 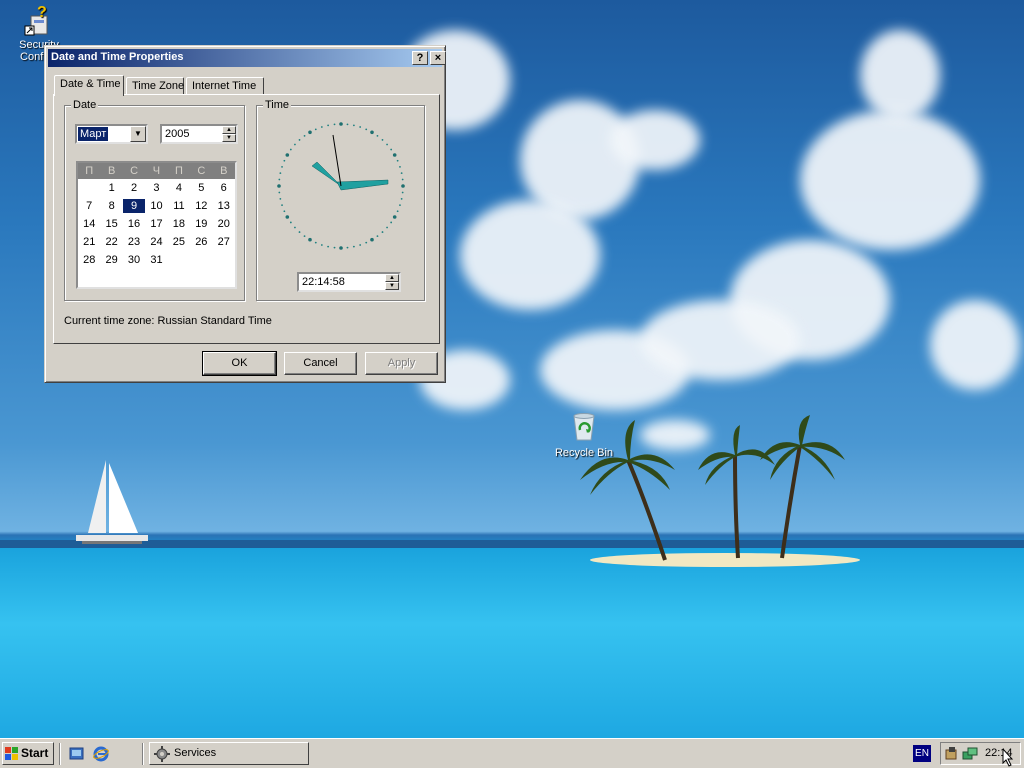 What do you see at coordinates (224, 188) in the screenshot?
I see `calendar-day: 6` at bounding box center [224, 188].